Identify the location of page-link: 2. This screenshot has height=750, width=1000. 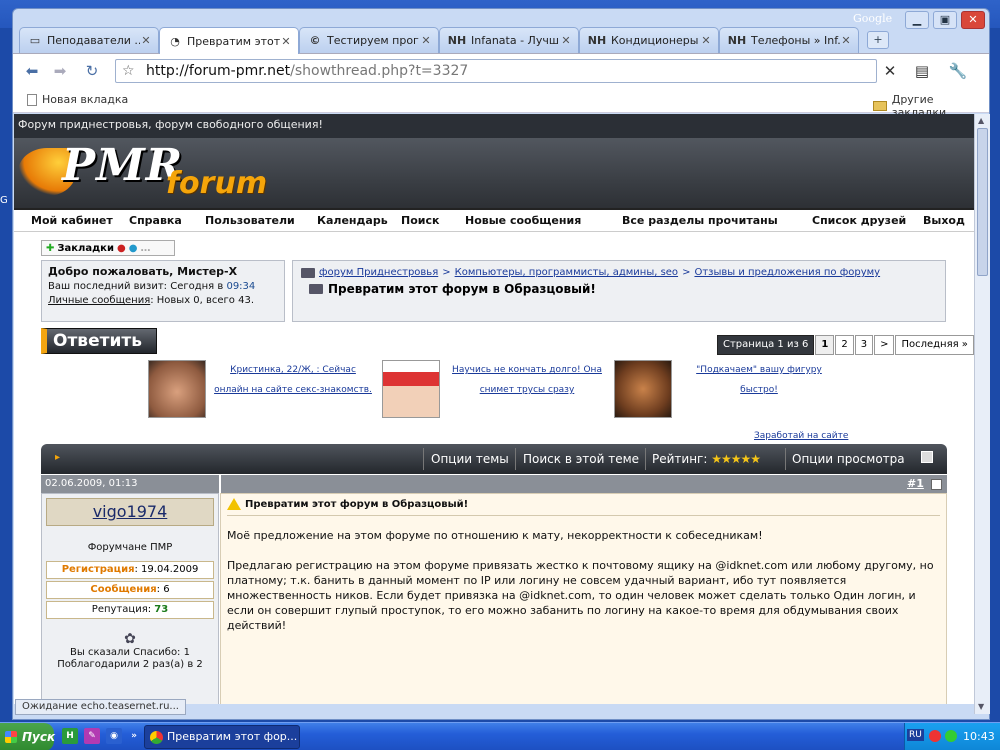
(844, 345).